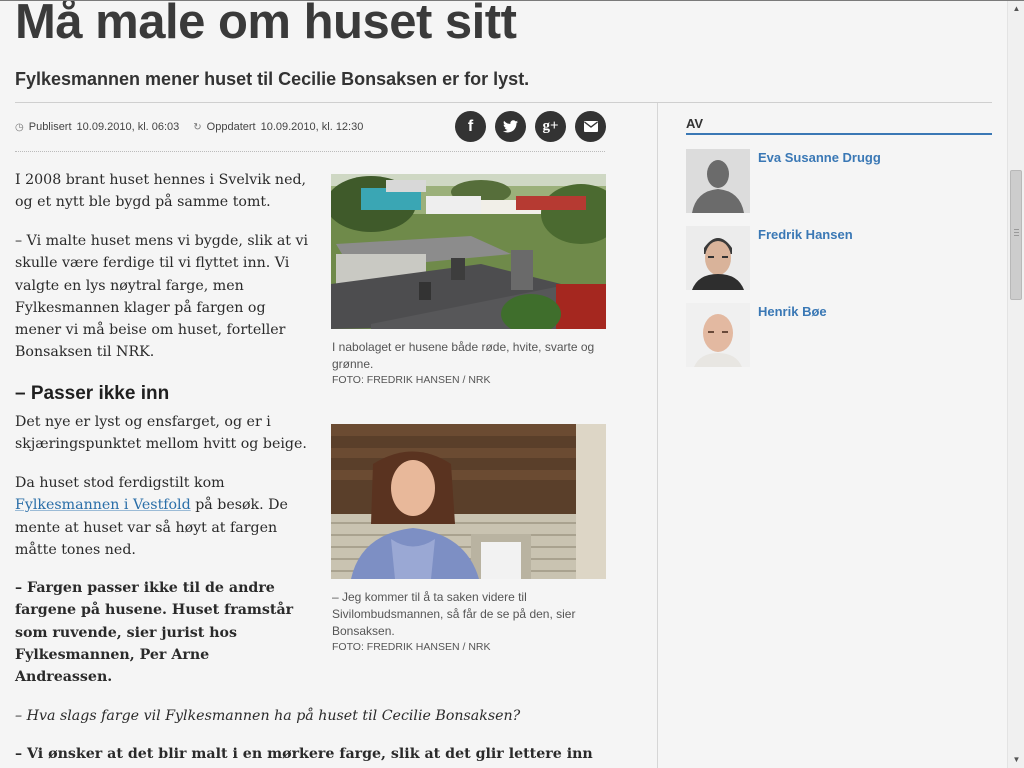 This screenshot has width=1024, height=768. I want to click on author-name: Henrik Bøe, so click(792, 311).